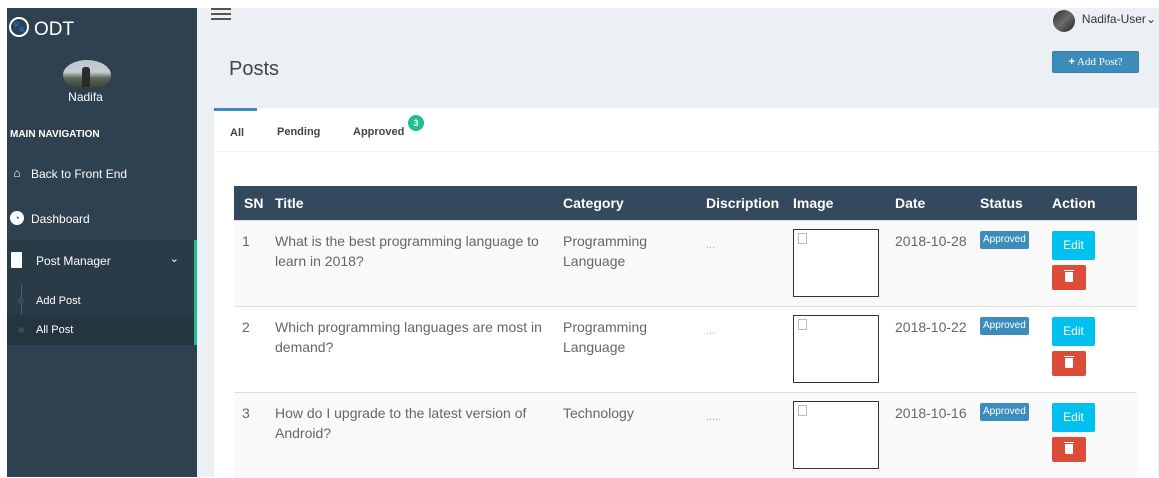  Describe the element at coordinates (79, 174) in the screenshot. I see `sidebar-item-label: Back to Front End` at that location.